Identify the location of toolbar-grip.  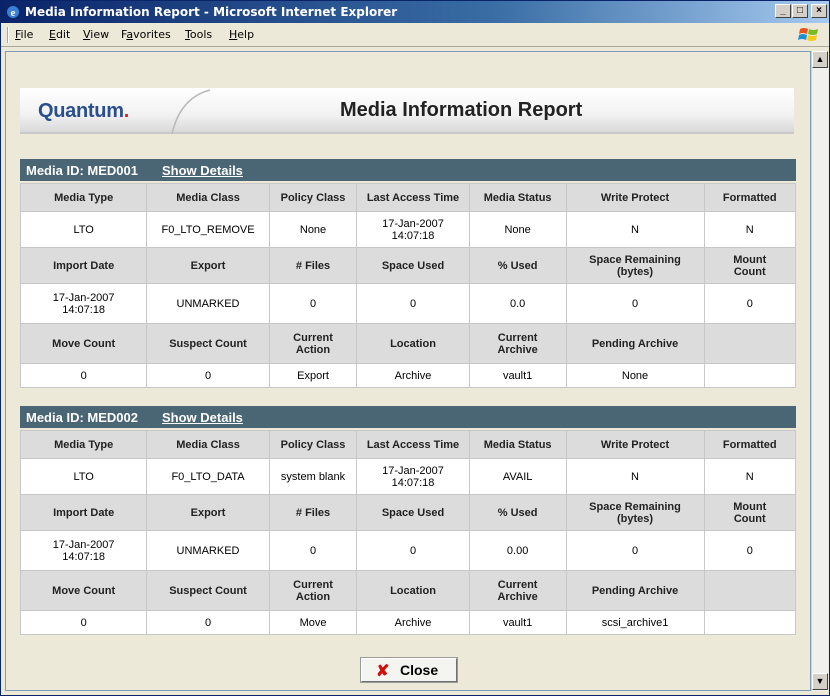
(8, 35).